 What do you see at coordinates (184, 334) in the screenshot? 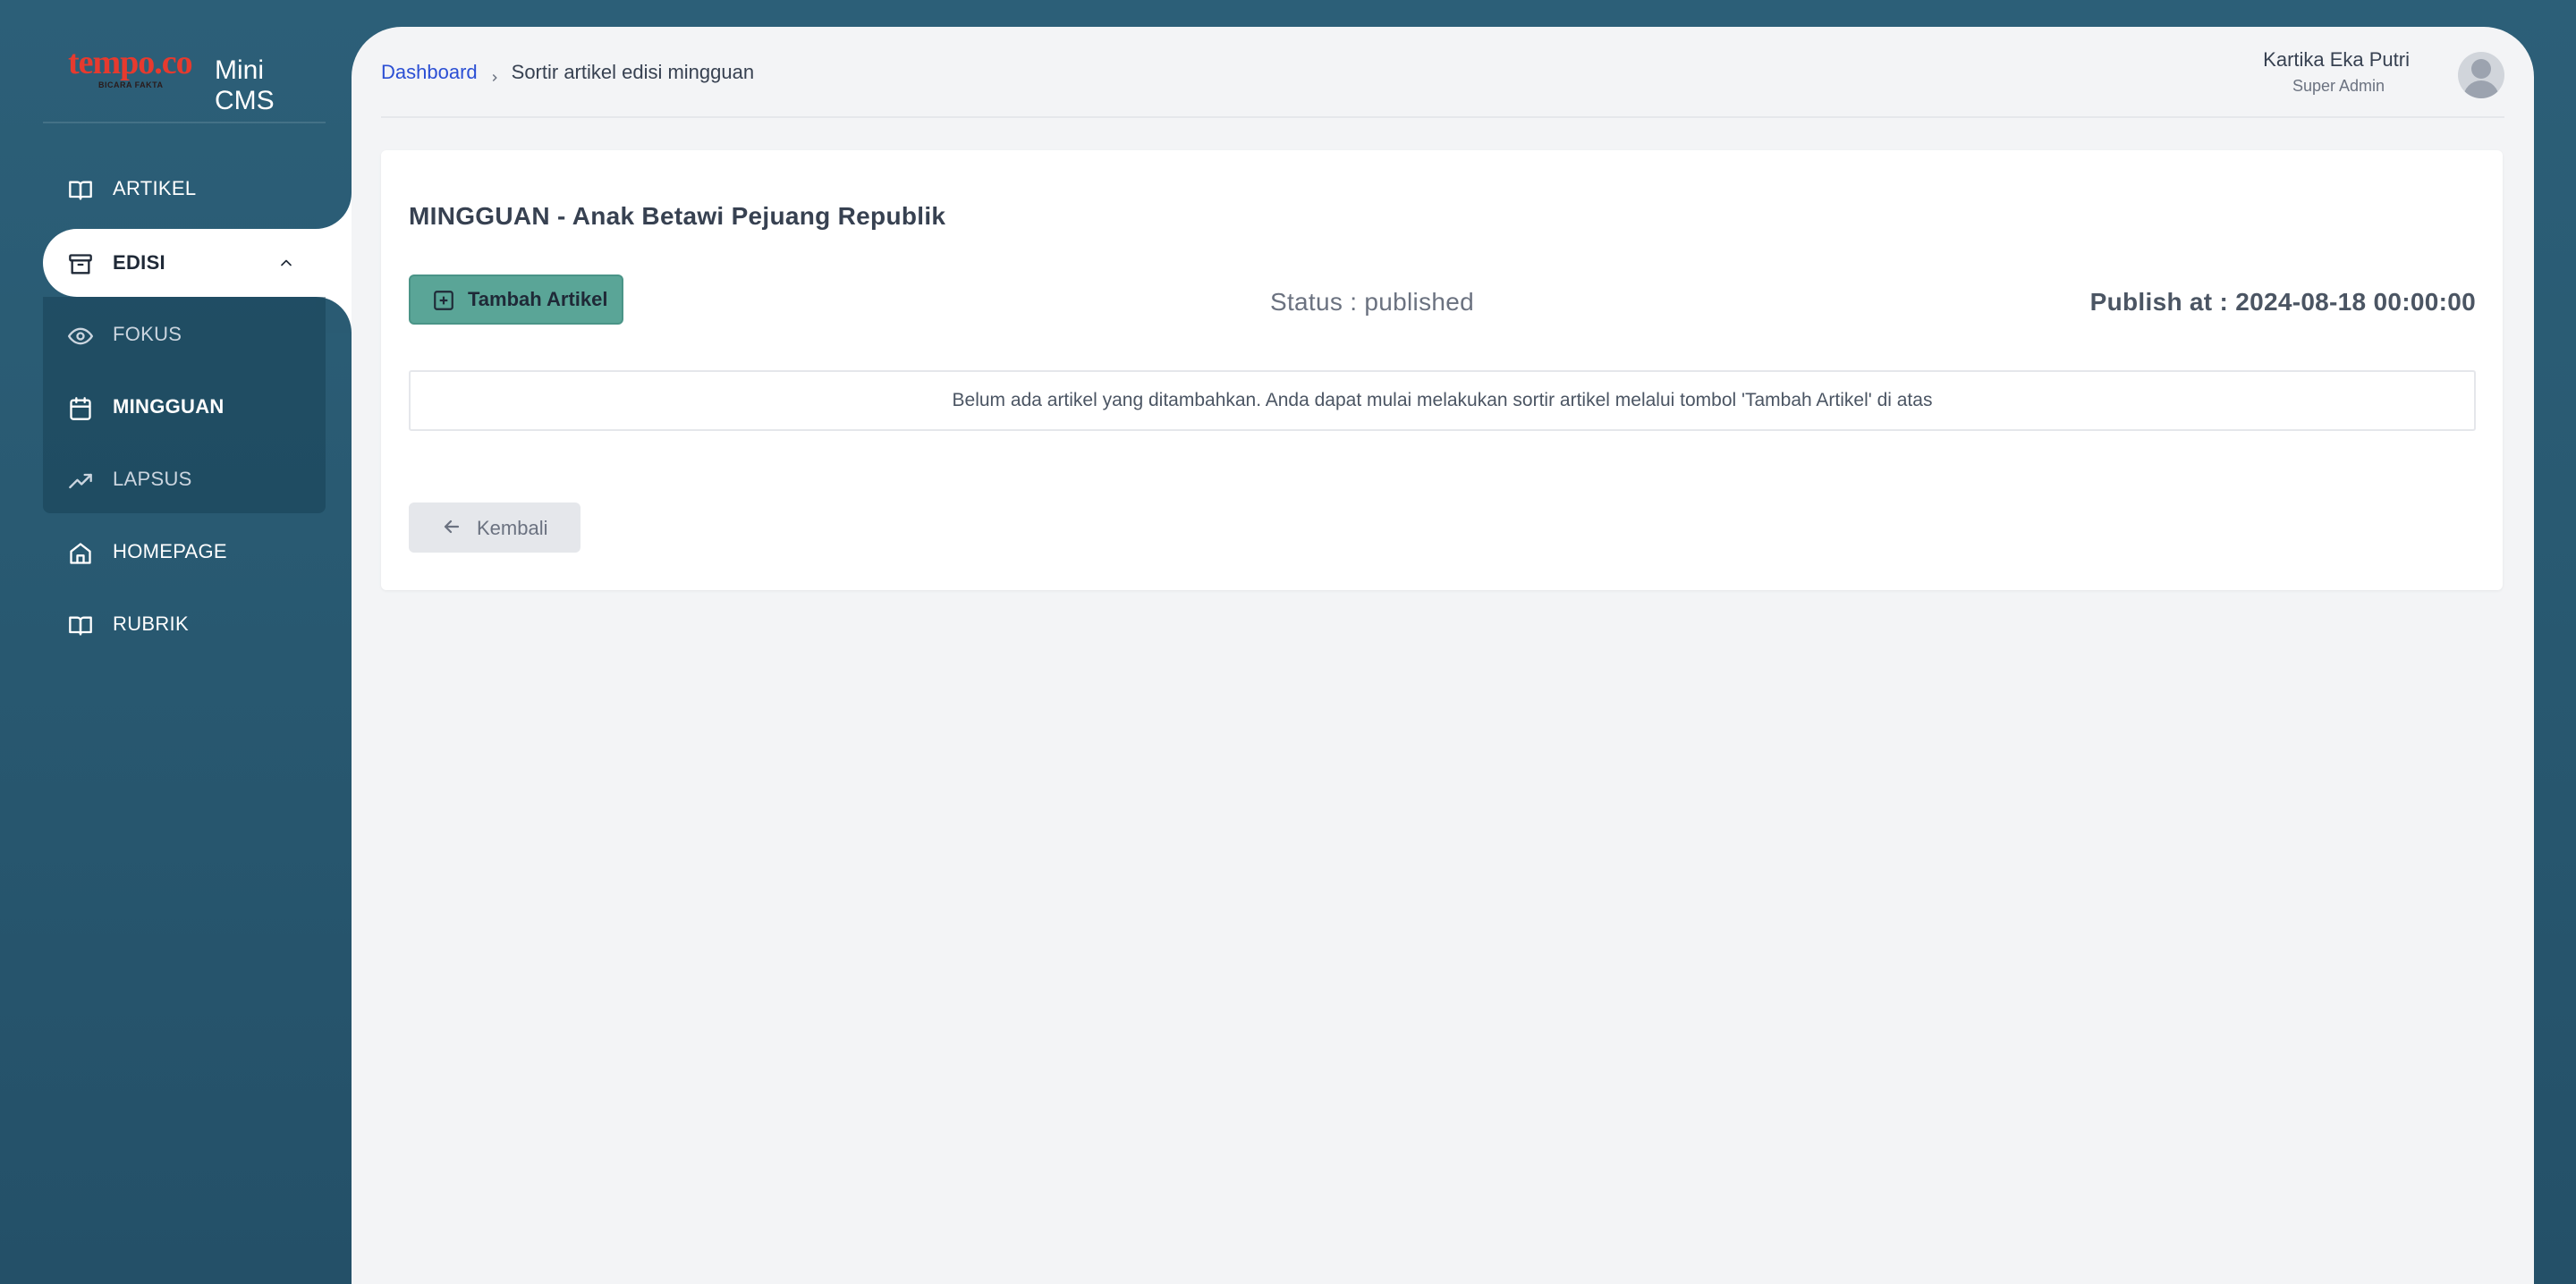
I see `sidebar-subitem-fokus: FOKUS` at bounding box center [184, 334].